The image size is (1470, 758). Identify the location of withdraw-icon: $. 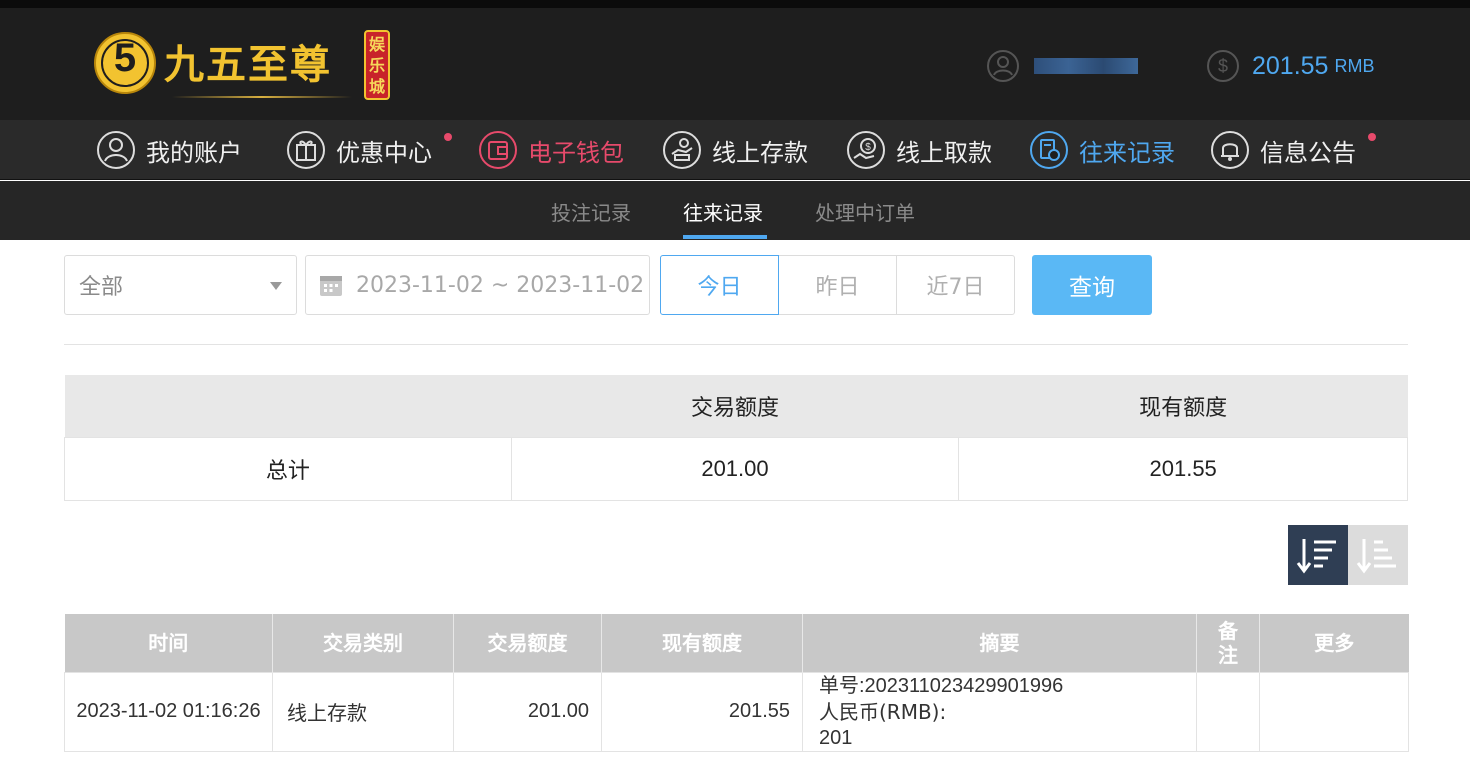
(866, 150).